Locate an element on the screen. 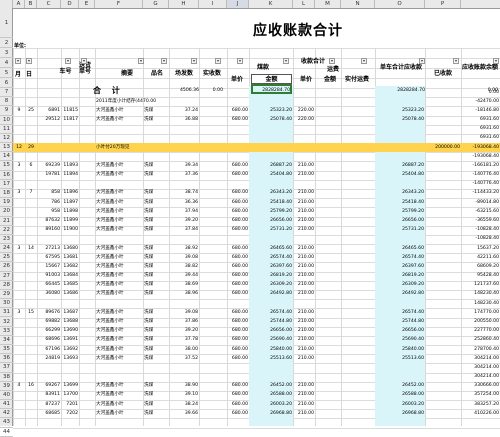 This screenshot has width=500, height=437. row-header-25: 25 is located at coordinates (6, 258).